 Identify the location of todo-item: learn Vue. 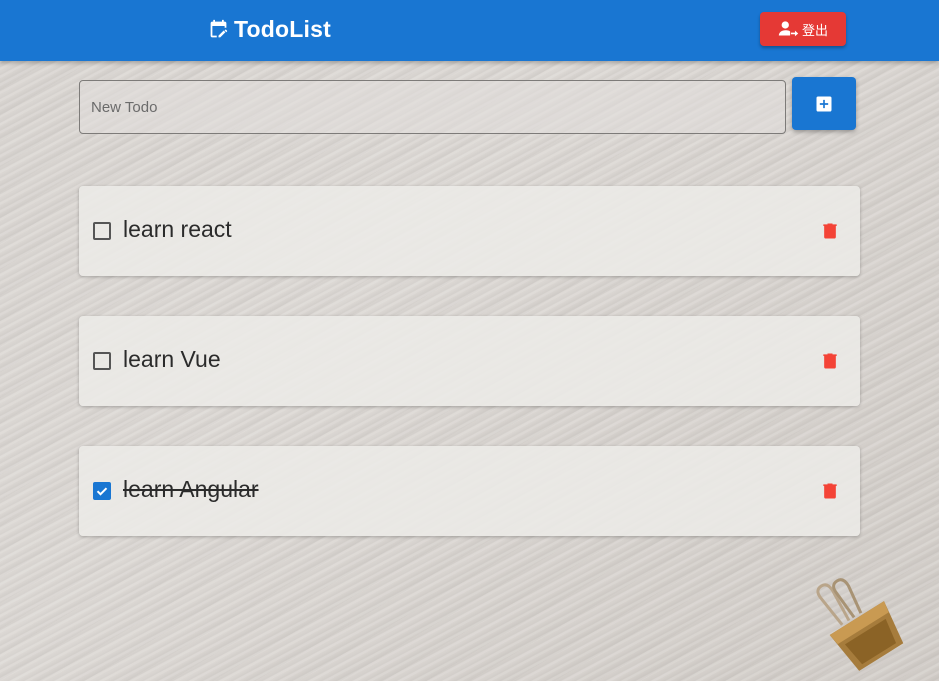
(469, 361).